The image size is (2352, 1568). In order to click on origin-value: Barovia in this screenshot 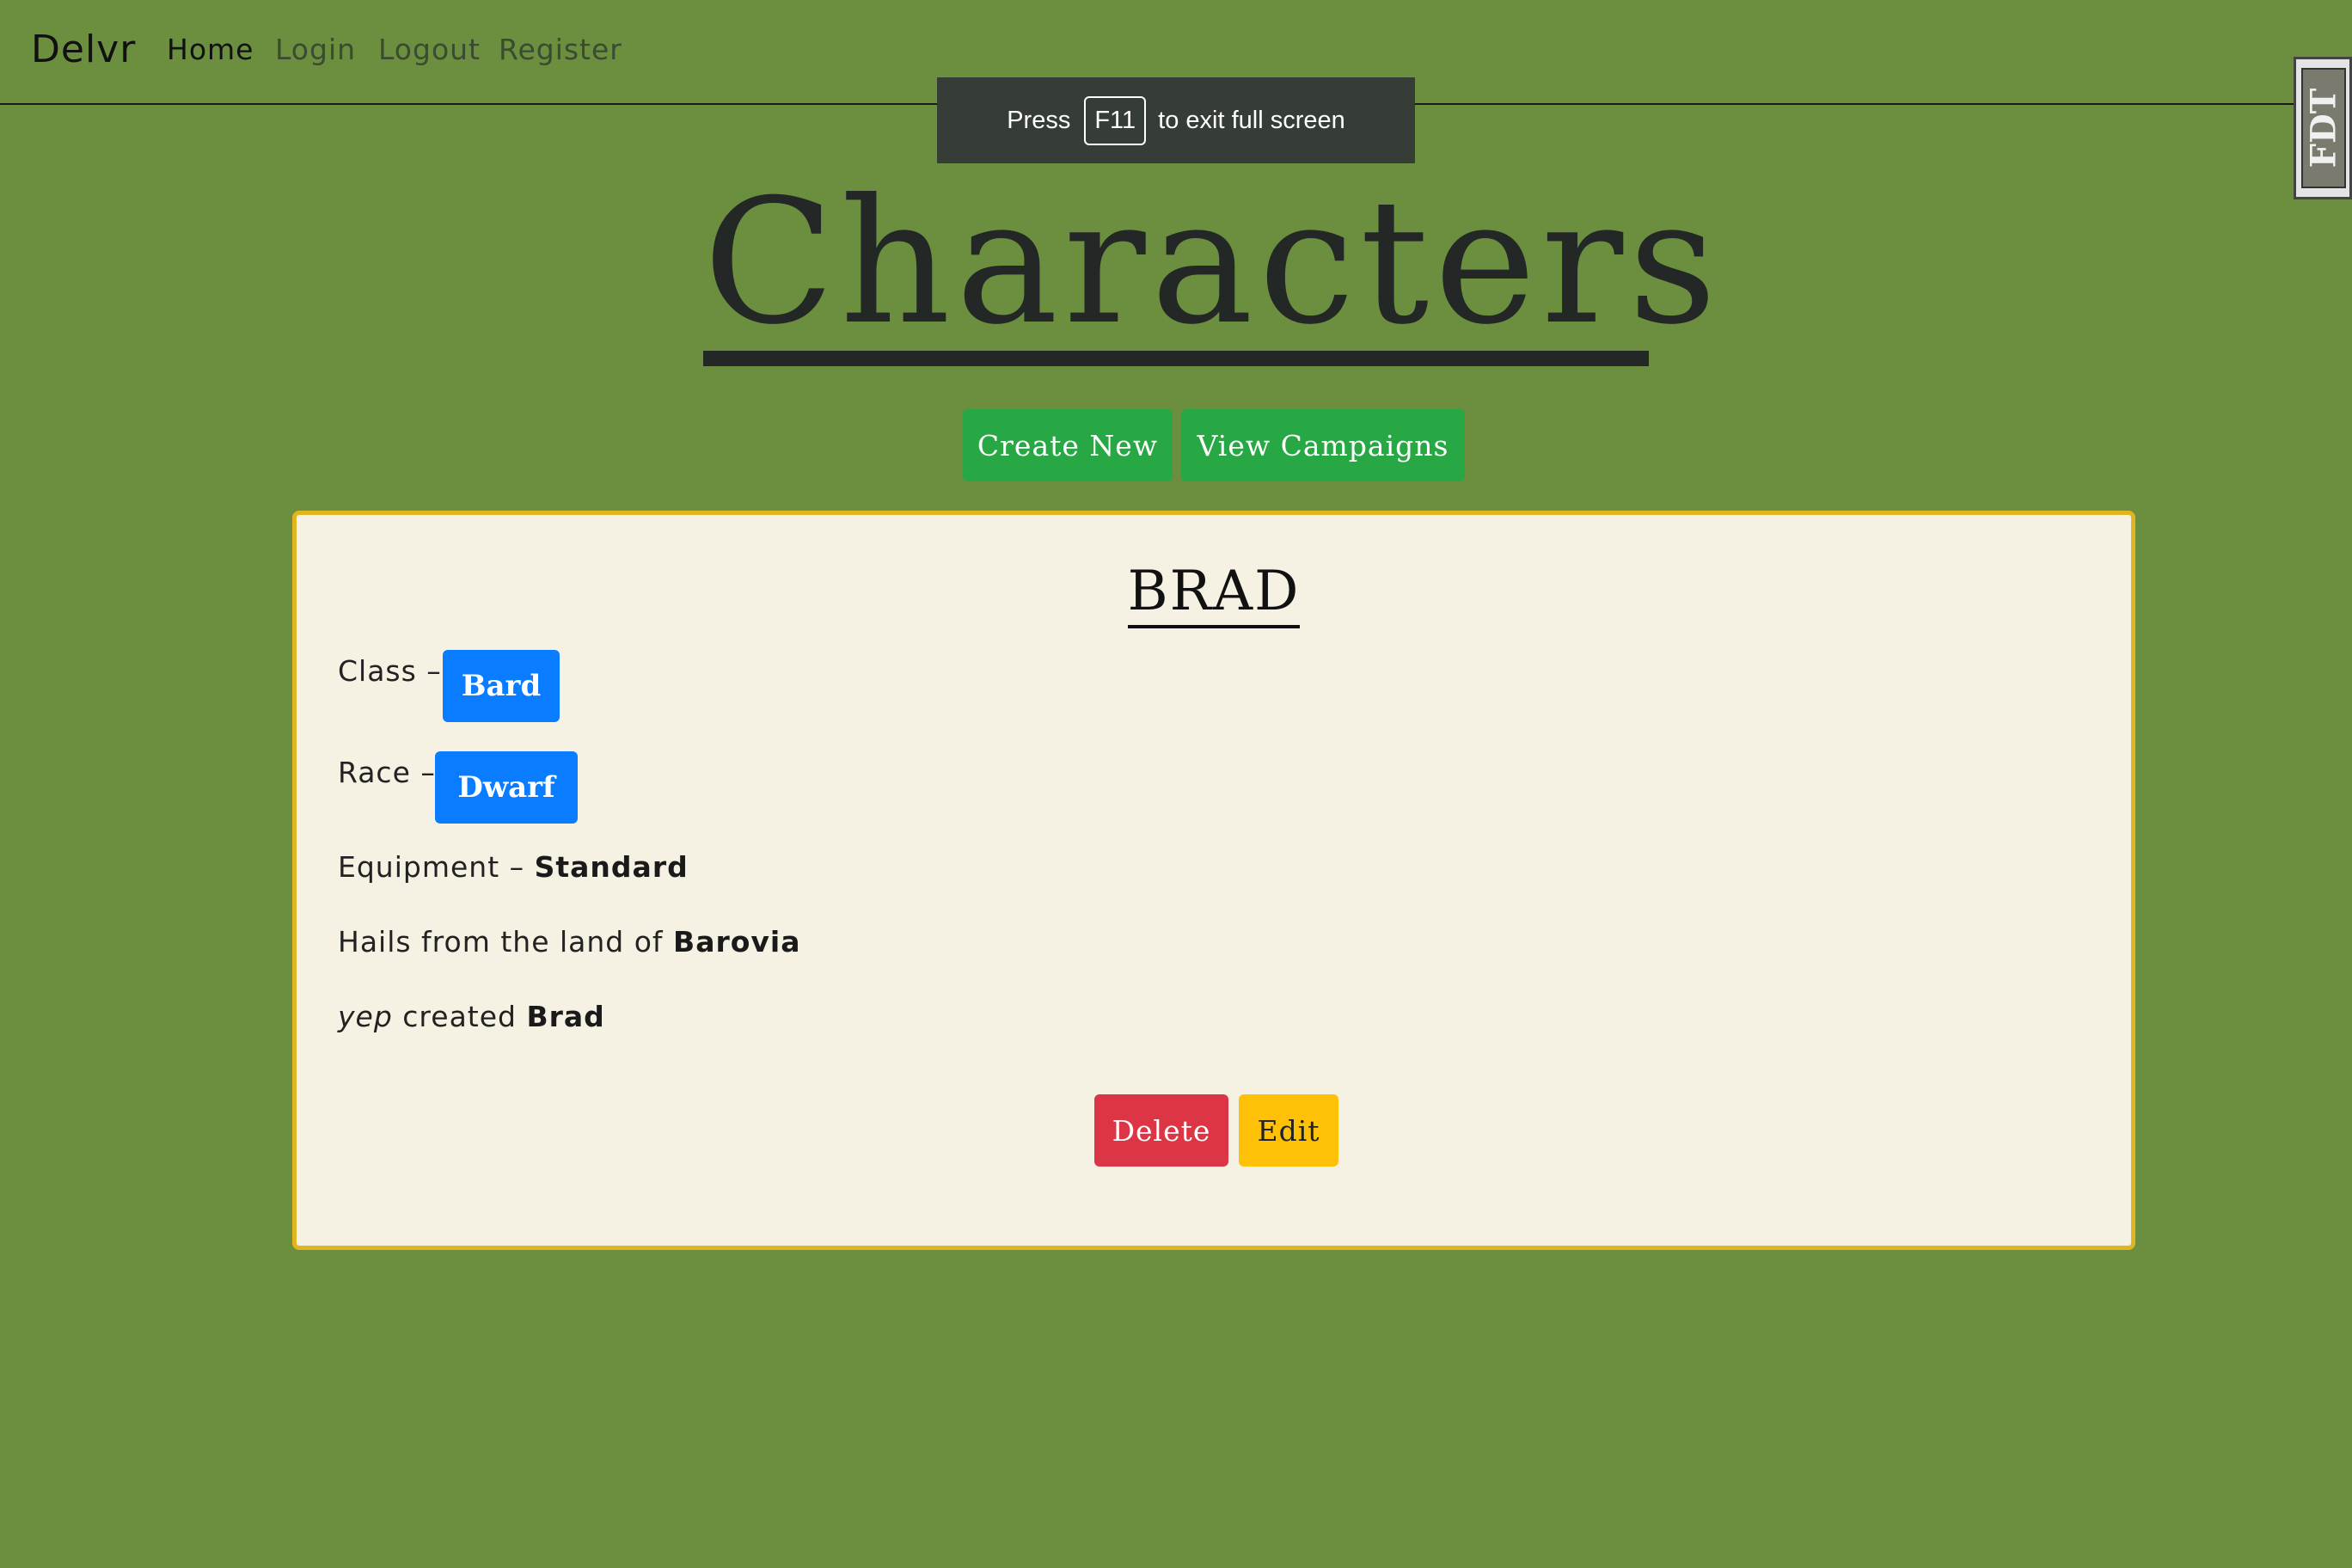, I will do `click(737, 942)`.